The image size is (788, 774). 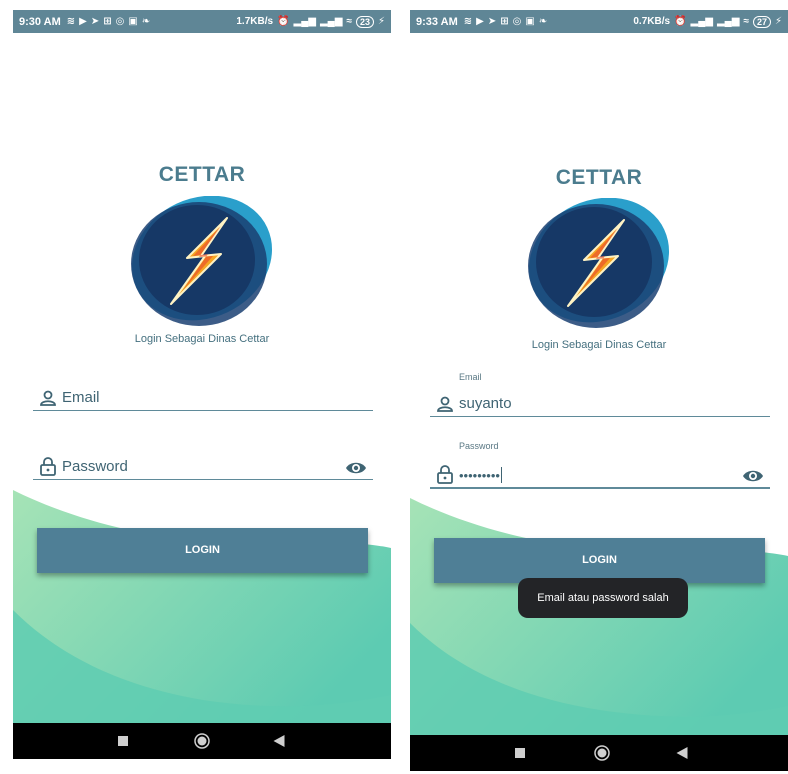 I want to click on password-dots: •••••••••, so click(x=479, y=475).